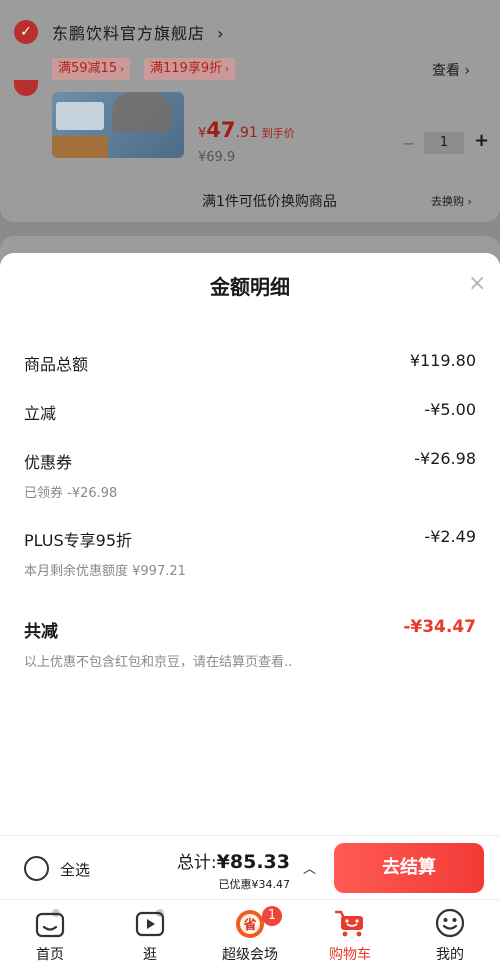  I want to click on discount-summary: 已优惠¥34.47, so click(254, 884).